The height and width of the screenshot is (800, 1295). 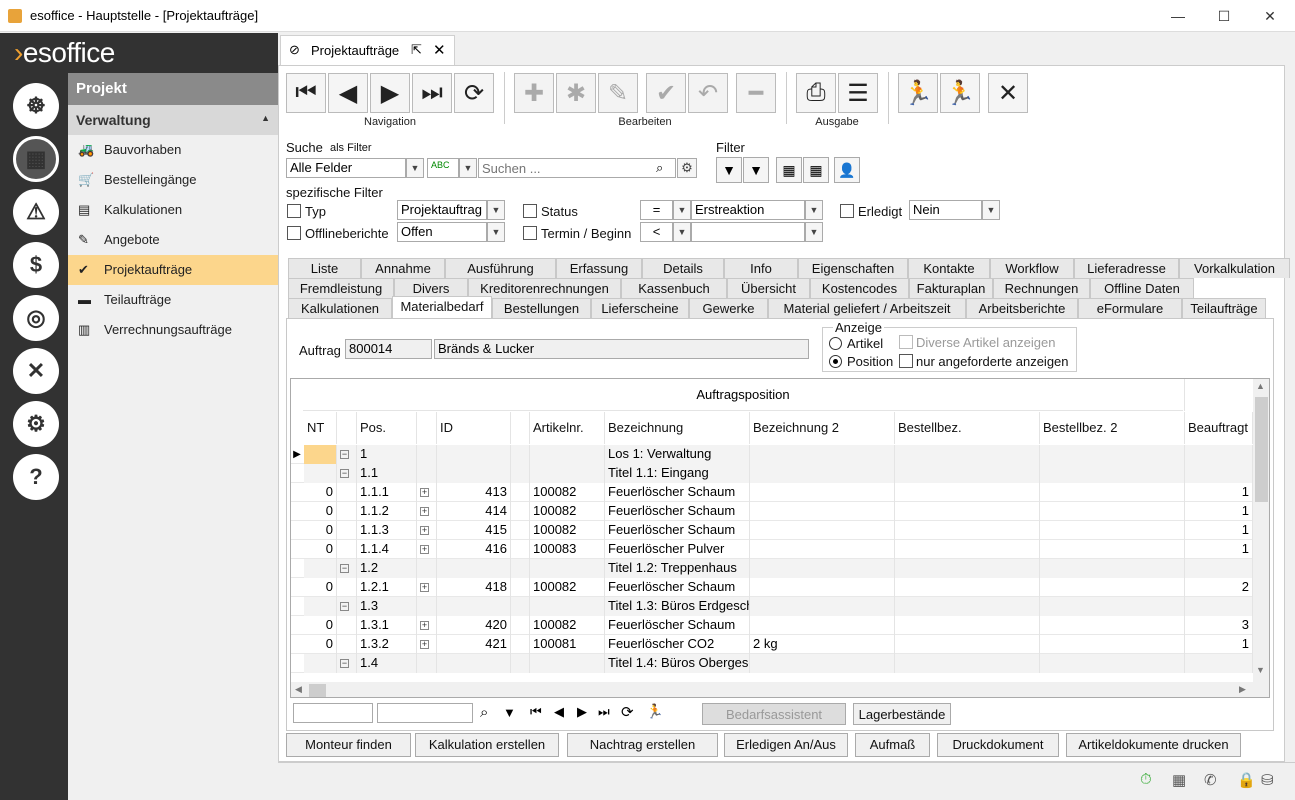 I want to click on termin-operator: <, so click(x=656, y=232).